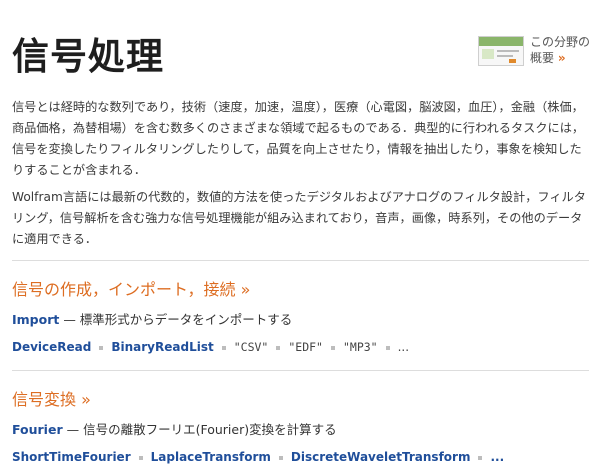 This screenshot has width=601, height=467. I want to click on function-description: — 信号の離散フーリエ(Fourier)変換を計算する, so click(199, 429).